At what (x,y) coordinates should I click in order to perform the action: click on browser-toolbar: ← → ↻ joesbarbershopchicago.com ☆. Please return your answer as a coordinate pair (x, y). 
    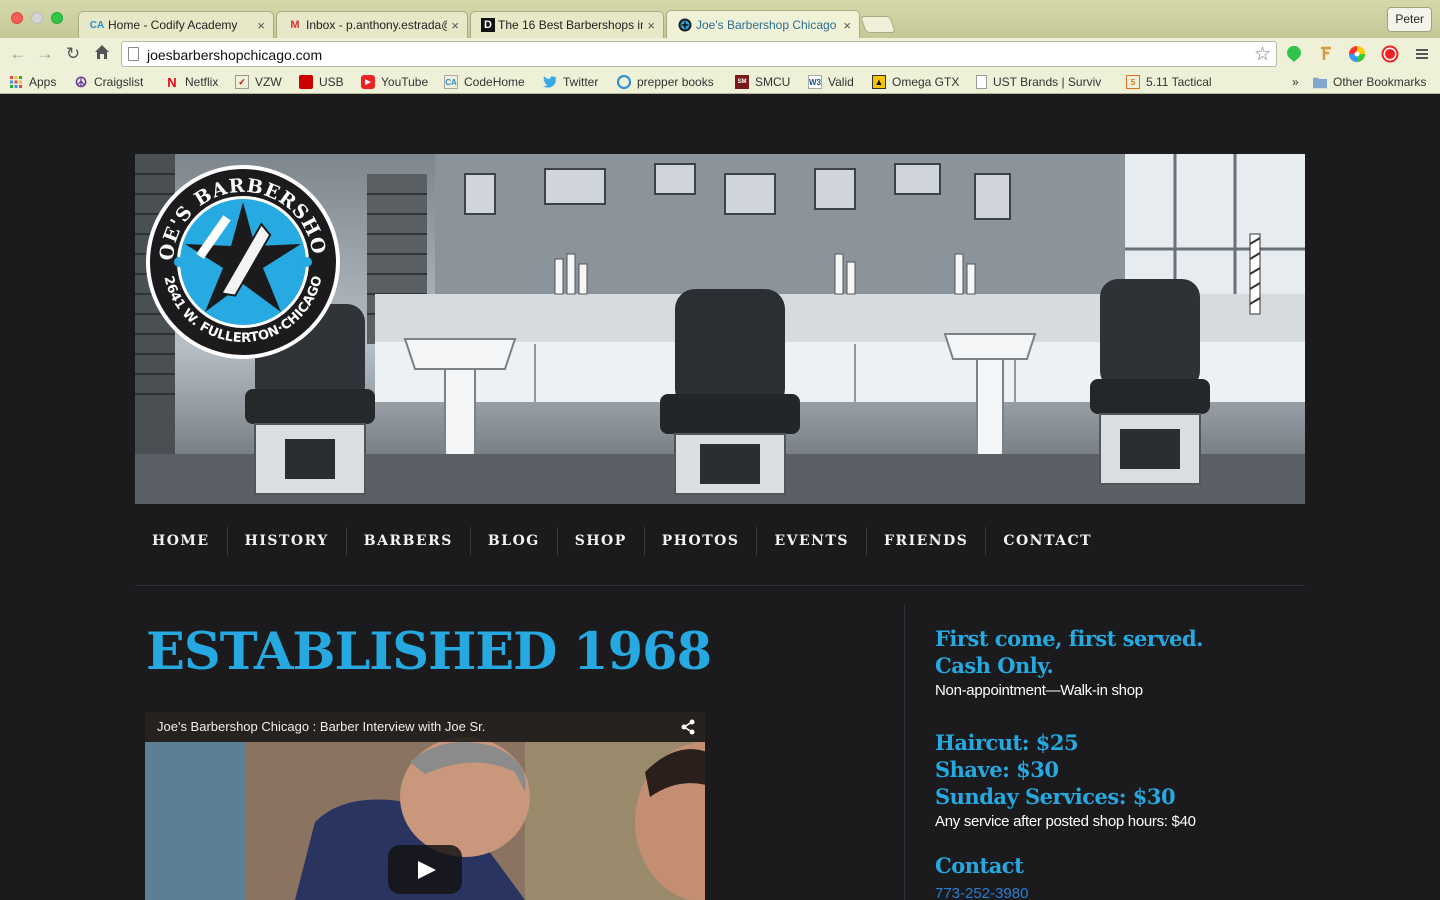
    Looking at the image, I should click on (720, 54).